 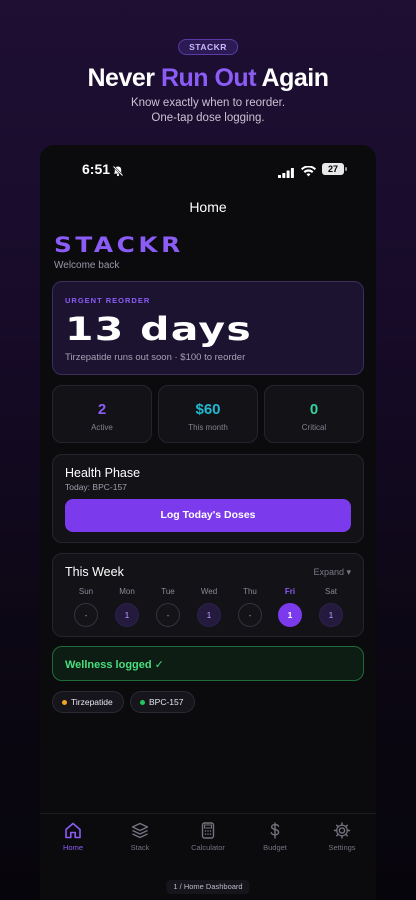 I want to click on tab-label: Settings, so click(x=342, y=847).